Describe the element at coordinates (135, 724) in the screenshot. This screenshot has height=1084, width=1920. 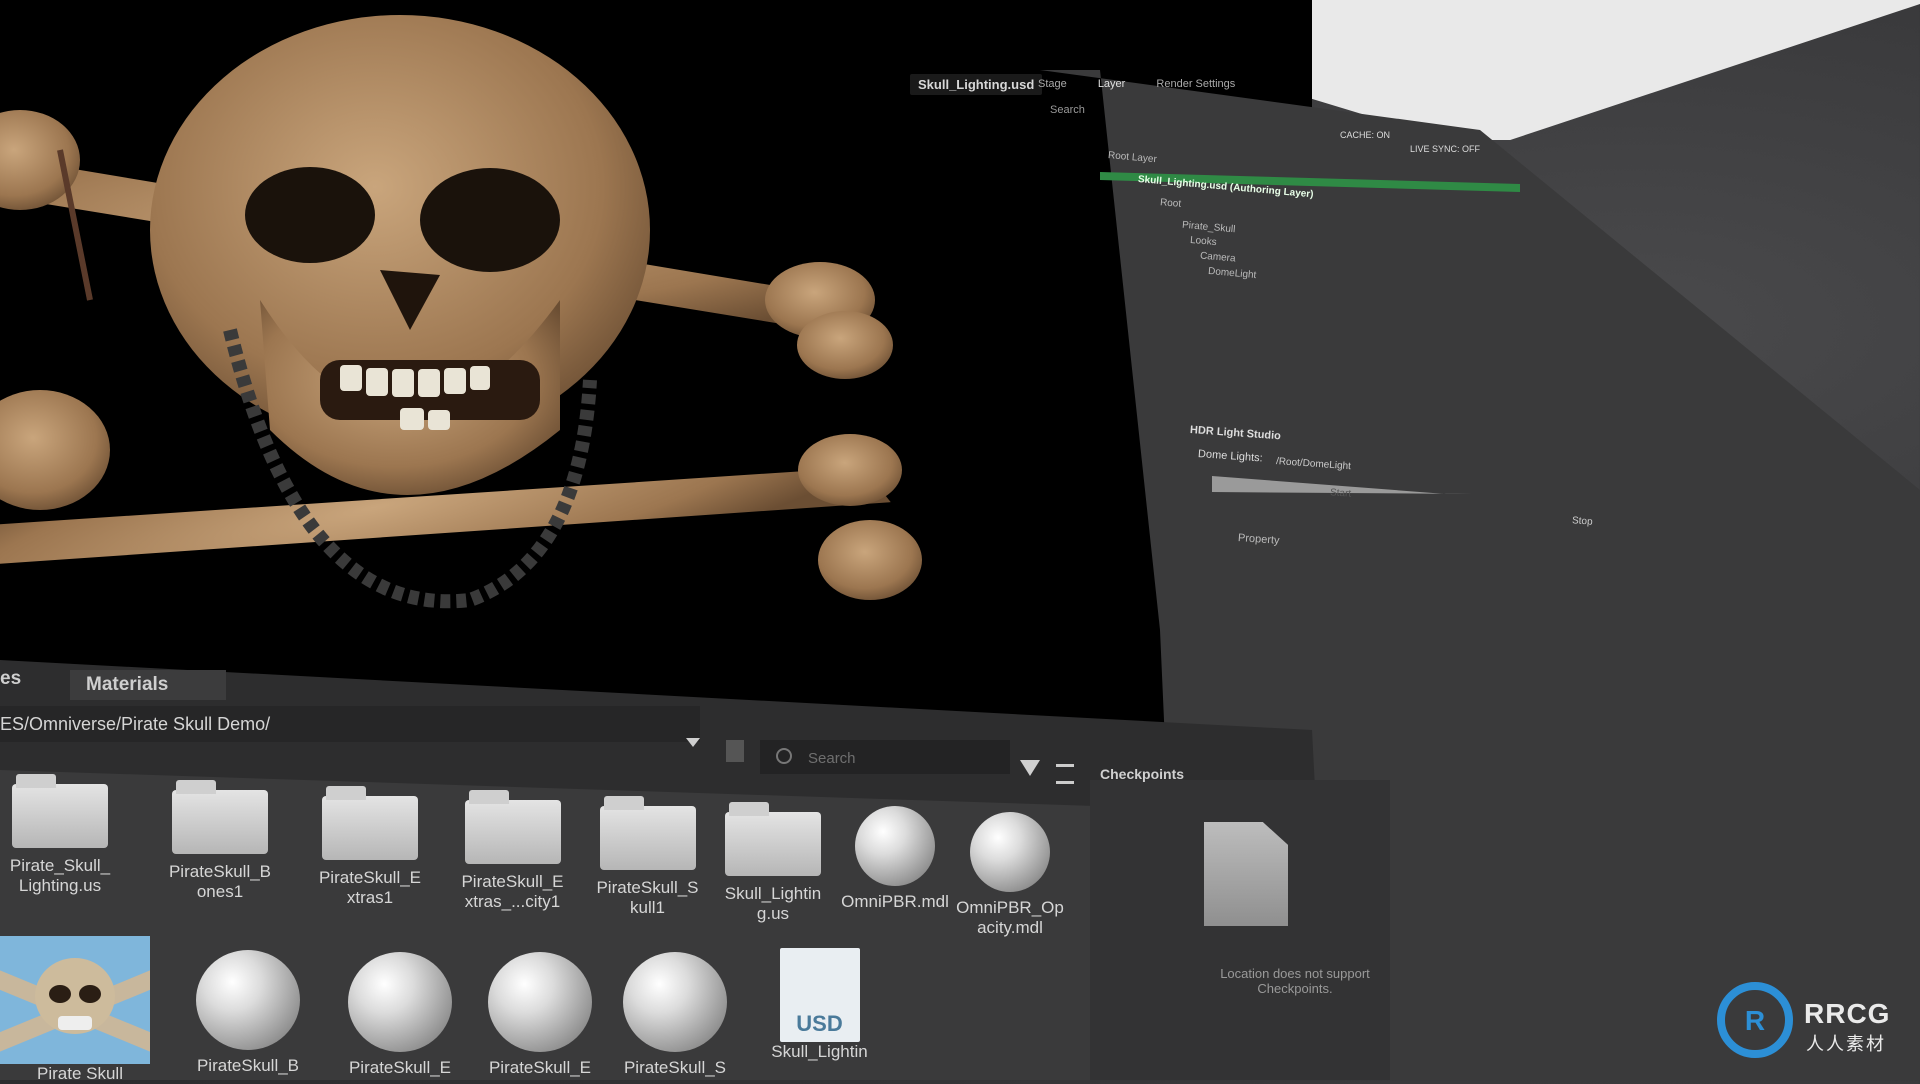
I see `path-text: ES/Omniverse/Pirate Skull Demo/` at that location.